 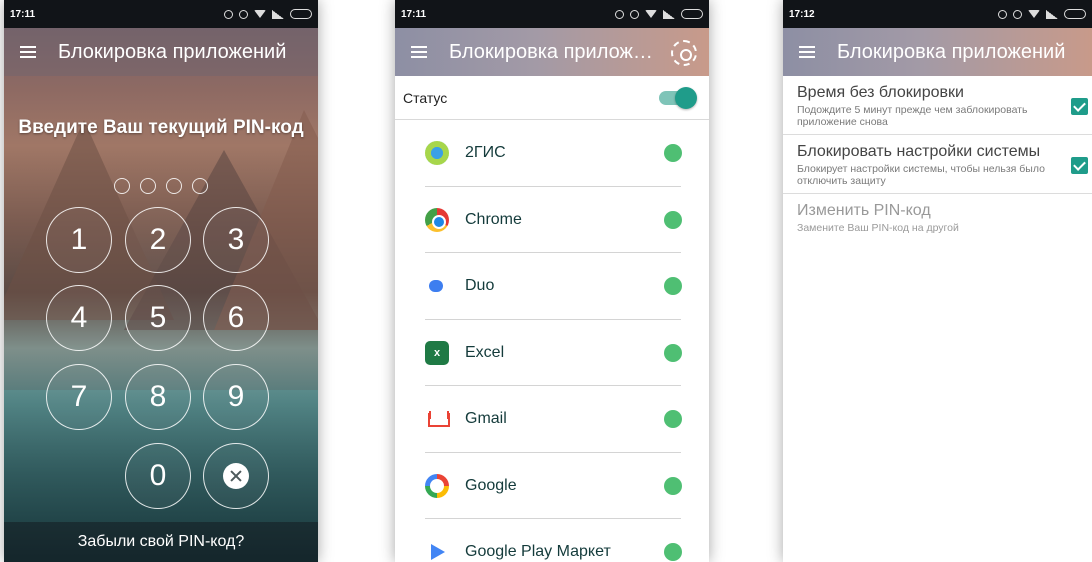 What do you see at coordinates (437, 485) in the screenshot?
I see `google-icon` at bounding box center [437, 485].